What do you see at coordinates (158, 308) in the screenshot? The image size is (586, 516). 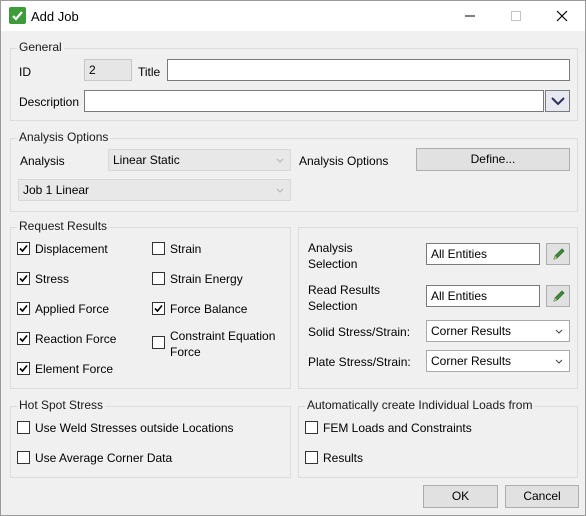 I see `force-balance-checkbox` at bounding box center [158, 308].